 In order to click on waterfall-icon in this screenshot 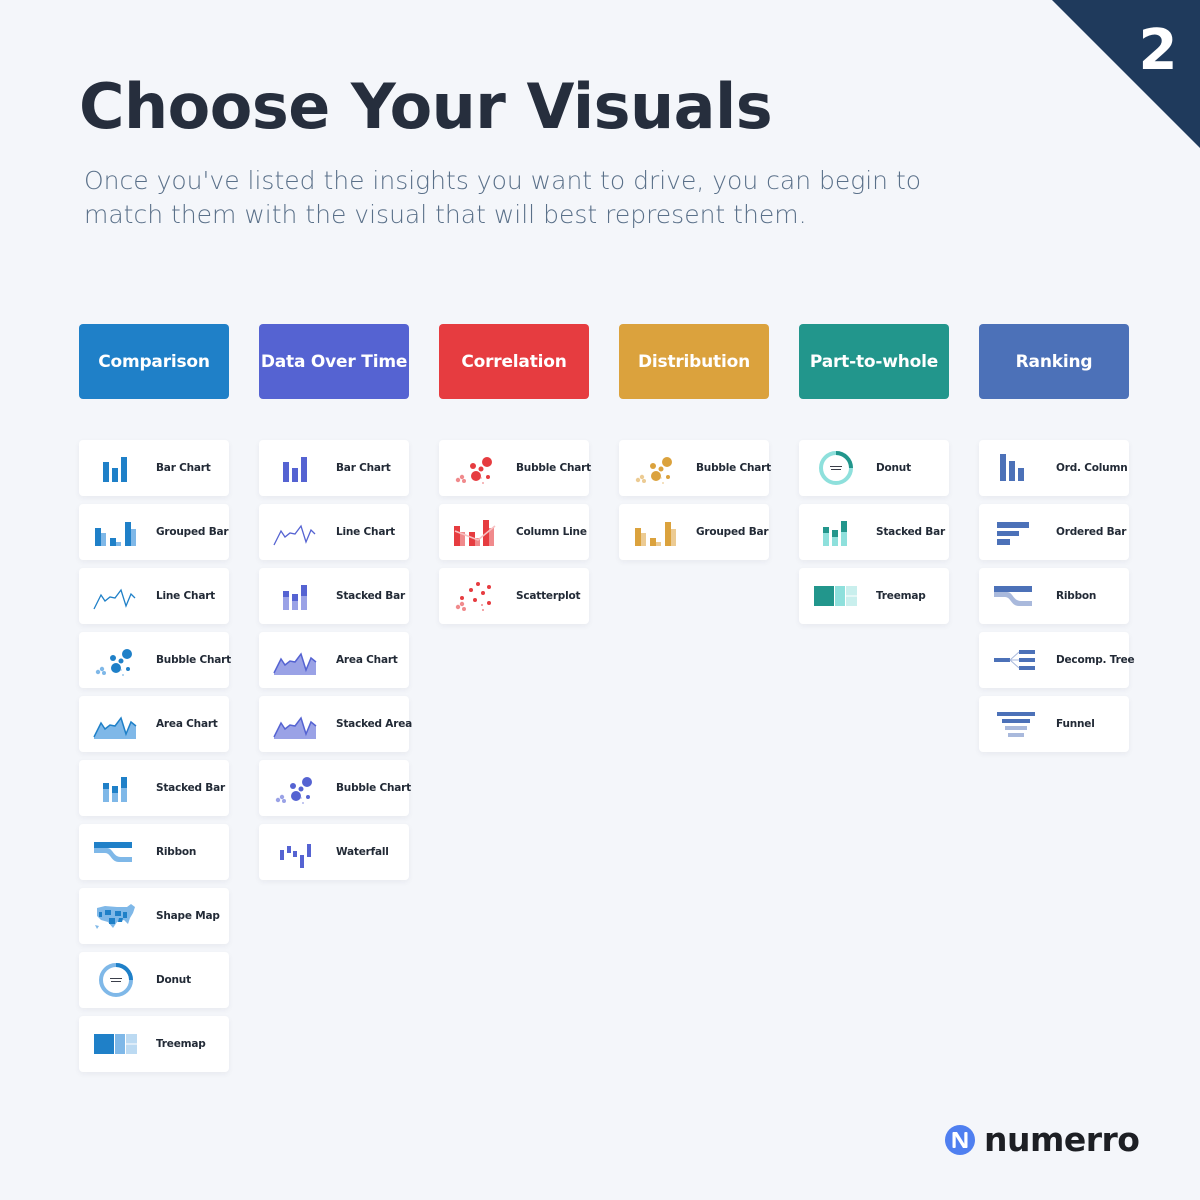, I will do `click(296, 852)`.